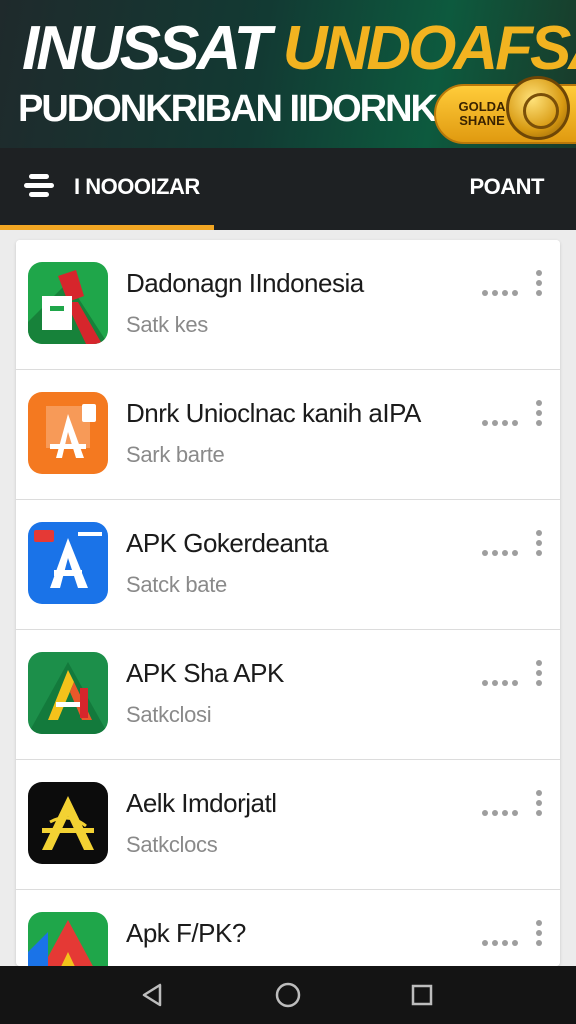 The height and width of the screenshot is (1024, 576). I want to click on list-item: Dadonagn IIndonesia Satk kes, so click(288, 305).